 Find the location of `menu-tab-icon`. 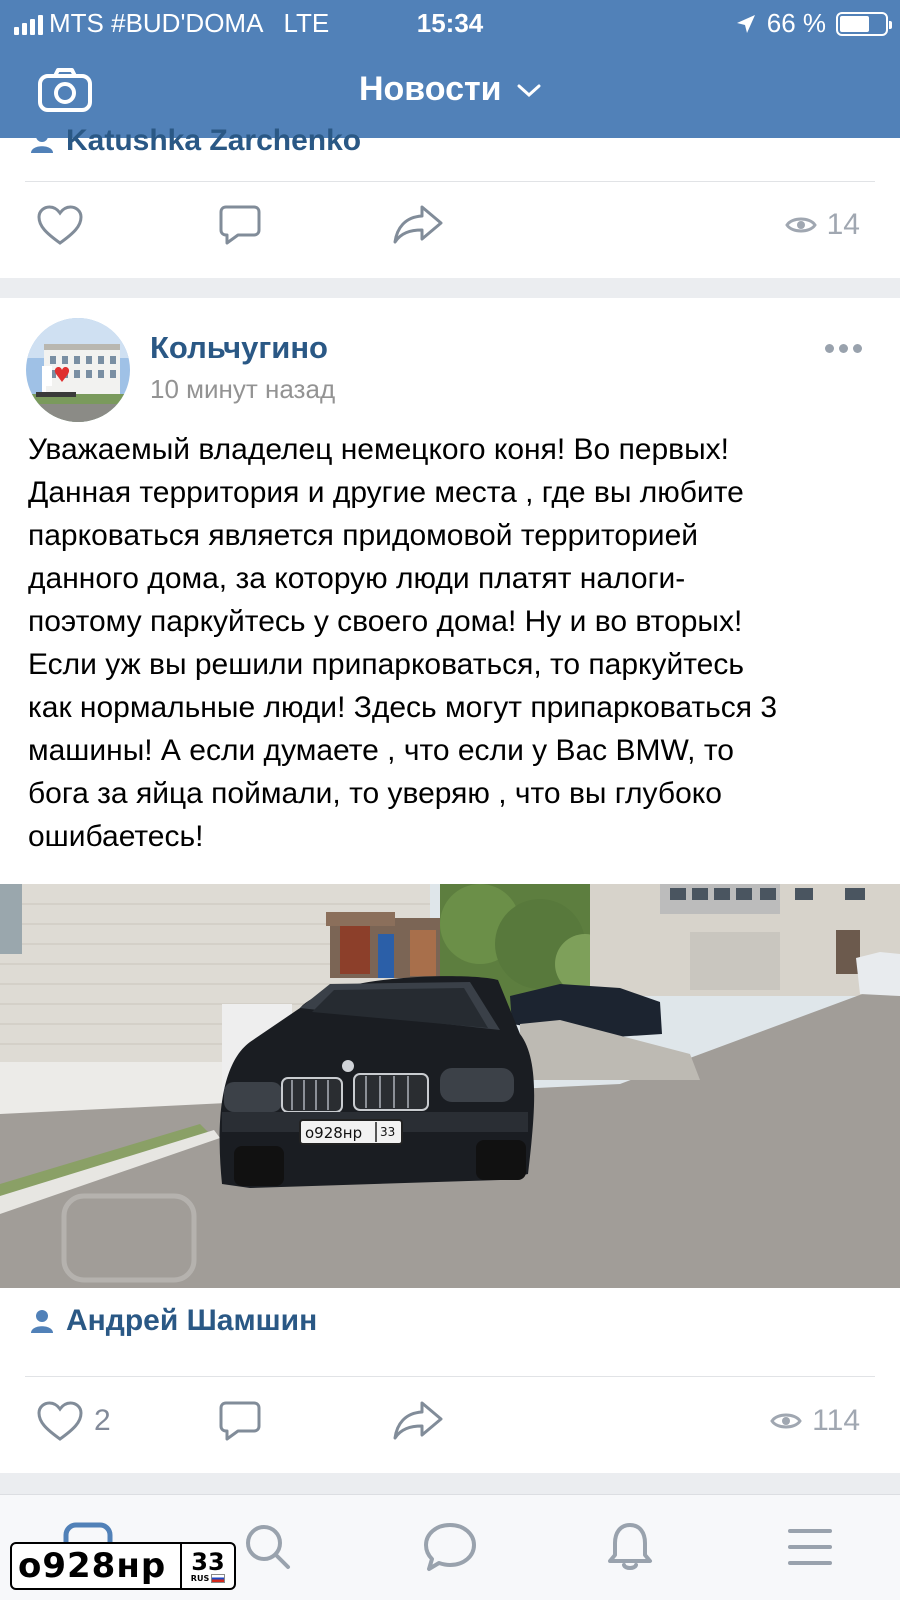

menu-tab-icon is located at coordinates (810, 1547).